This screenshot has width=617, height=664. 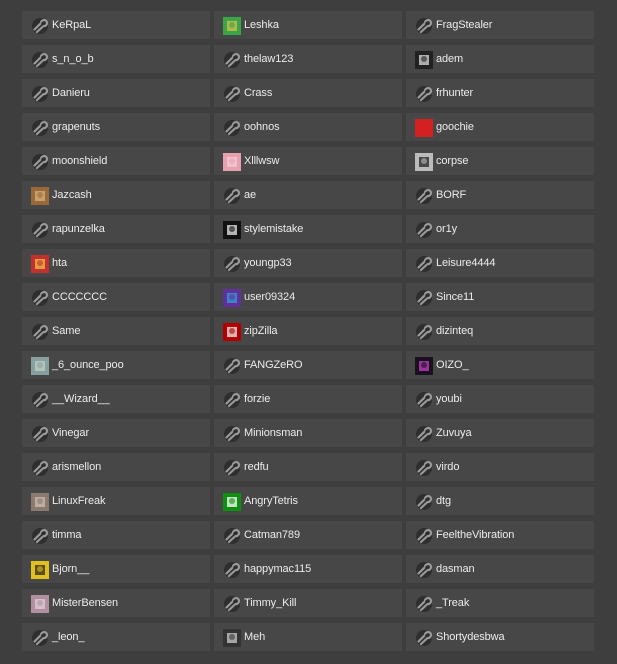 What do you see at coordinates (116, 433) in the screenshot?
I see `user-item: Vinegar` at bounding box center [116, 433].